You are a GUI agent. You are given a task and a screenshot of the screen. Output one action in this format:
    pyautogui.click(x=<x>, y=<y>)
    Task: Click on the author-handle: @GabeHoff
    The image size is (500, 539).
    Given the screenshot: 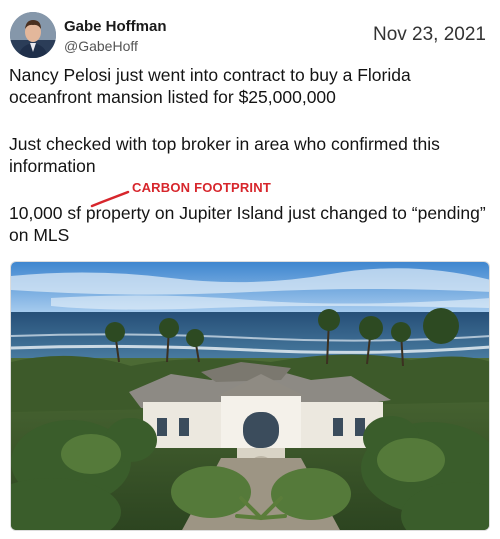 What is the action you would take?
    pyautogui.click(x=101, y=46)
    